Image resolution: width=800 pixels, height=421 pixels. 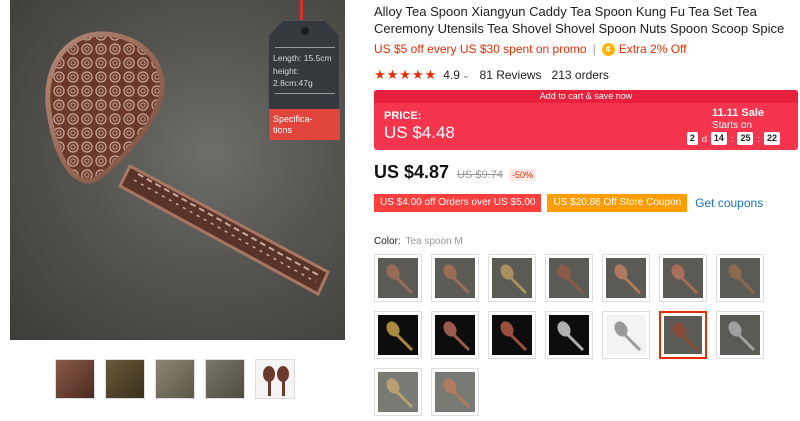 I want to click on coupon-store: US $20.86 Off Store Coupon, so click(x=617, y=203).